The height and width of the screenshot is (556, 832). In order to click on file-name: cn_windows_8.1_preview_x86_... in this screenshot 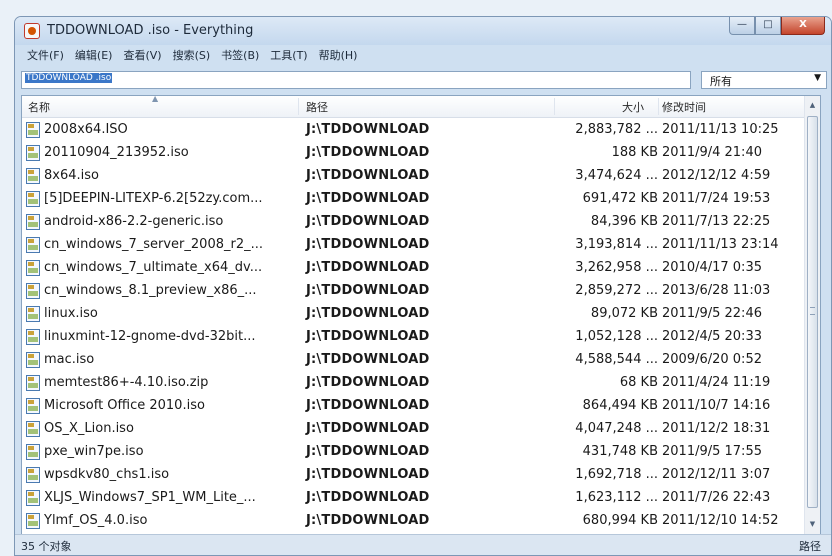, I will do `click(150, 290)`.